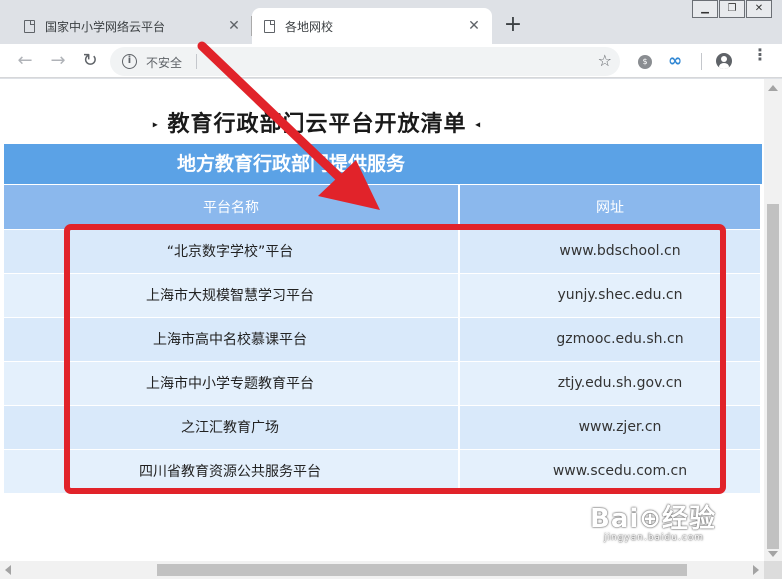  What do you see at coordinates (155, 125) in the screenshot?
I see `title-left-arrow-icon: ▸` at bounding box center [155, 125].